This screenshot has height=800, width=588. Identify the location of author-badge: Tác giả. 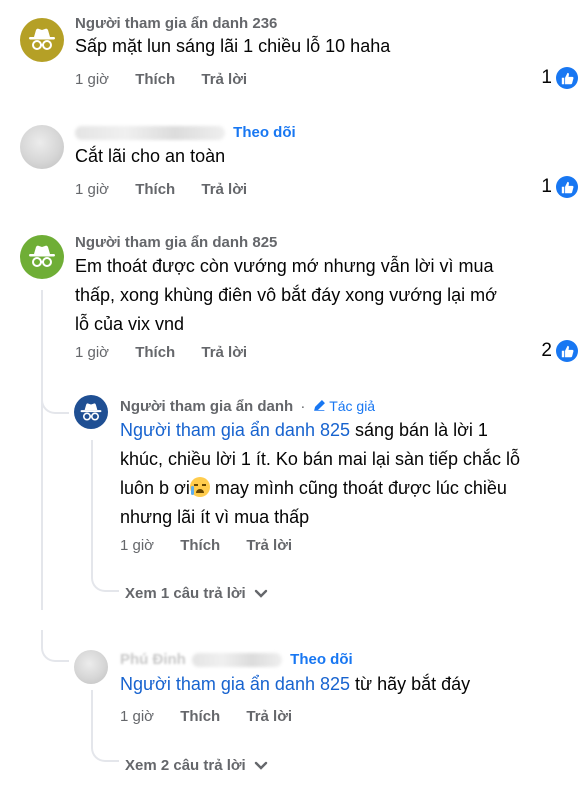
(344, 406).